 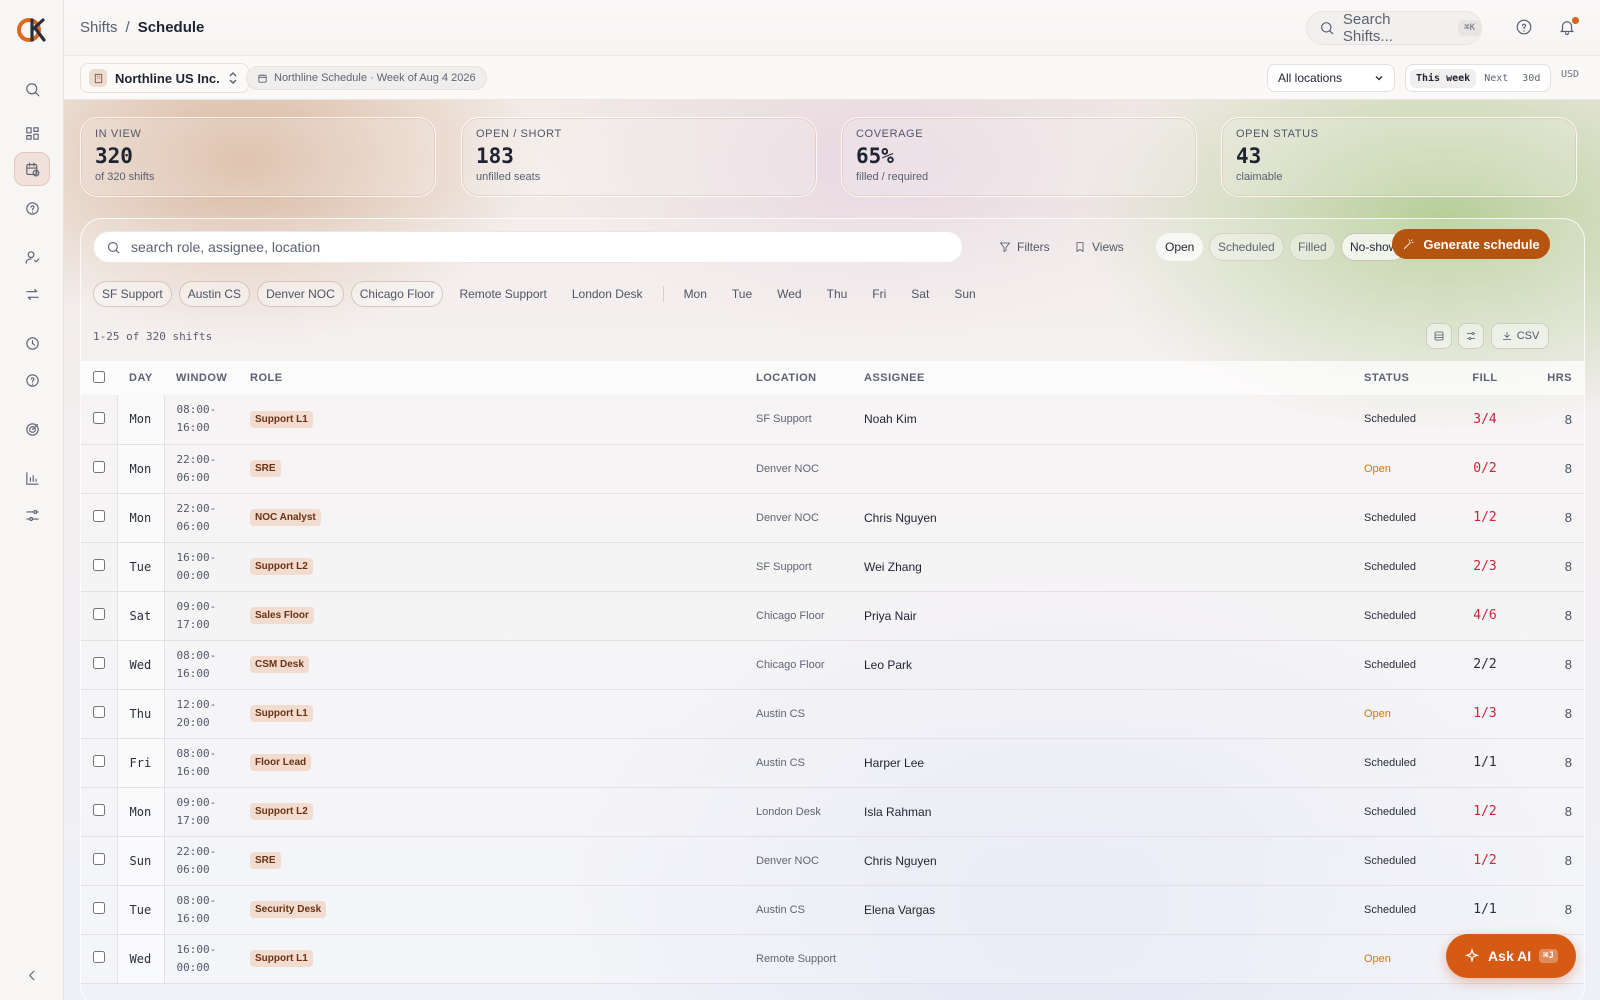 What do you see at coordinates (607, 294) in the screenshot?
I see `location-chip-london-desk: London Desk` at bounding box center [607, 294].